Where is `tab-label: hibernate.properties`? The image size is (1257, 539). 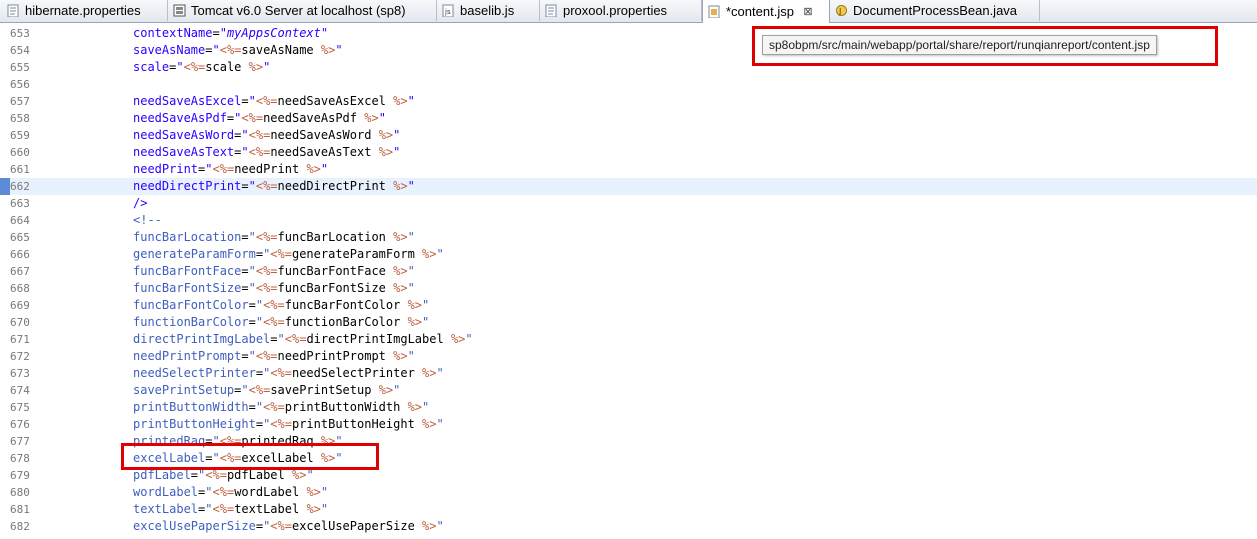
tab-label: hibernate.properties is located at coordinates (83, 10).